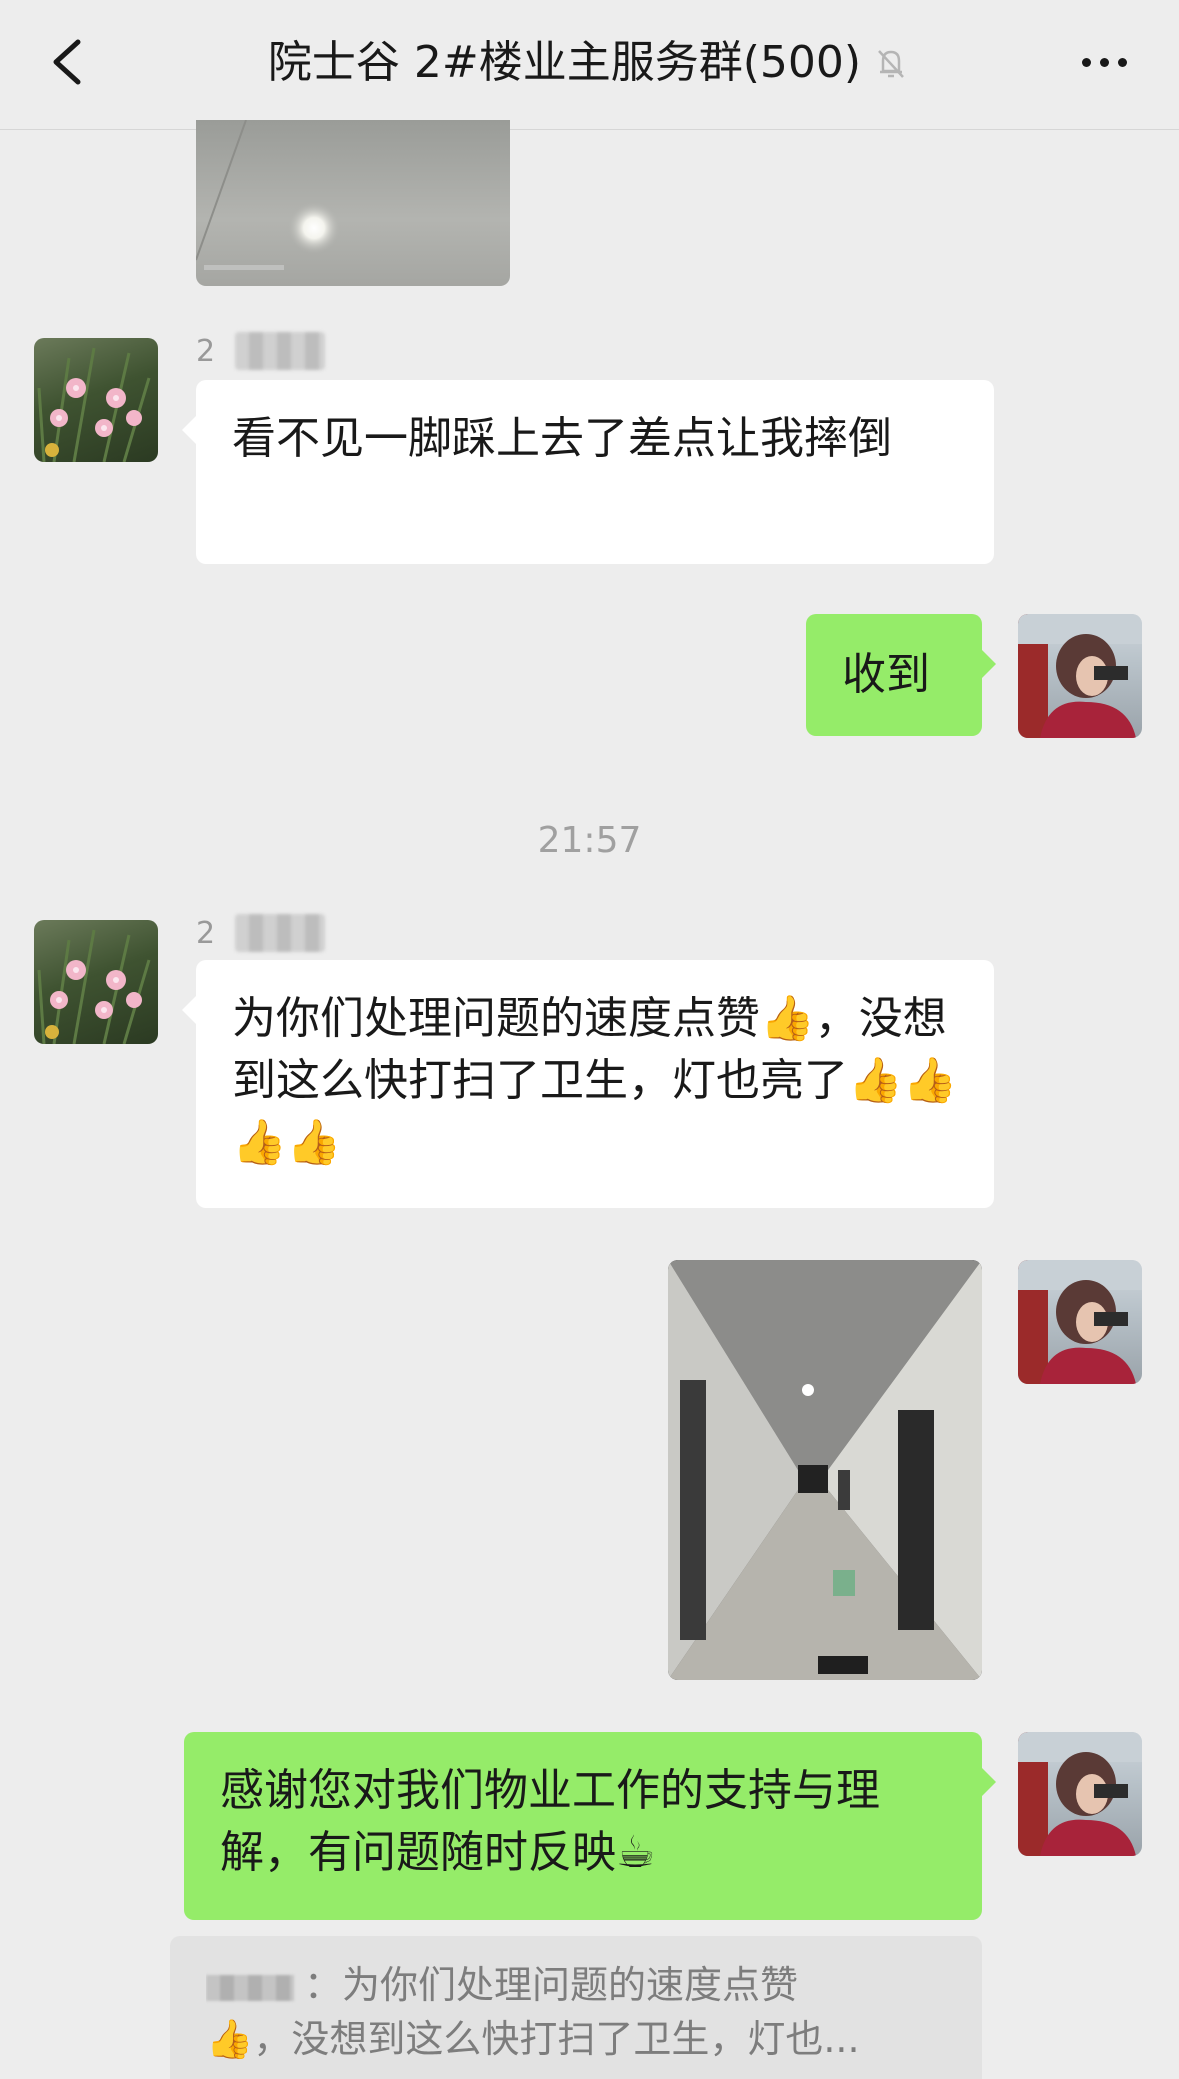 The image size is (1179, 2079). What do you see at coordinates (891, 64) in the screenshot?
I see `bell-off-icon` at bounding box center [891, 64].